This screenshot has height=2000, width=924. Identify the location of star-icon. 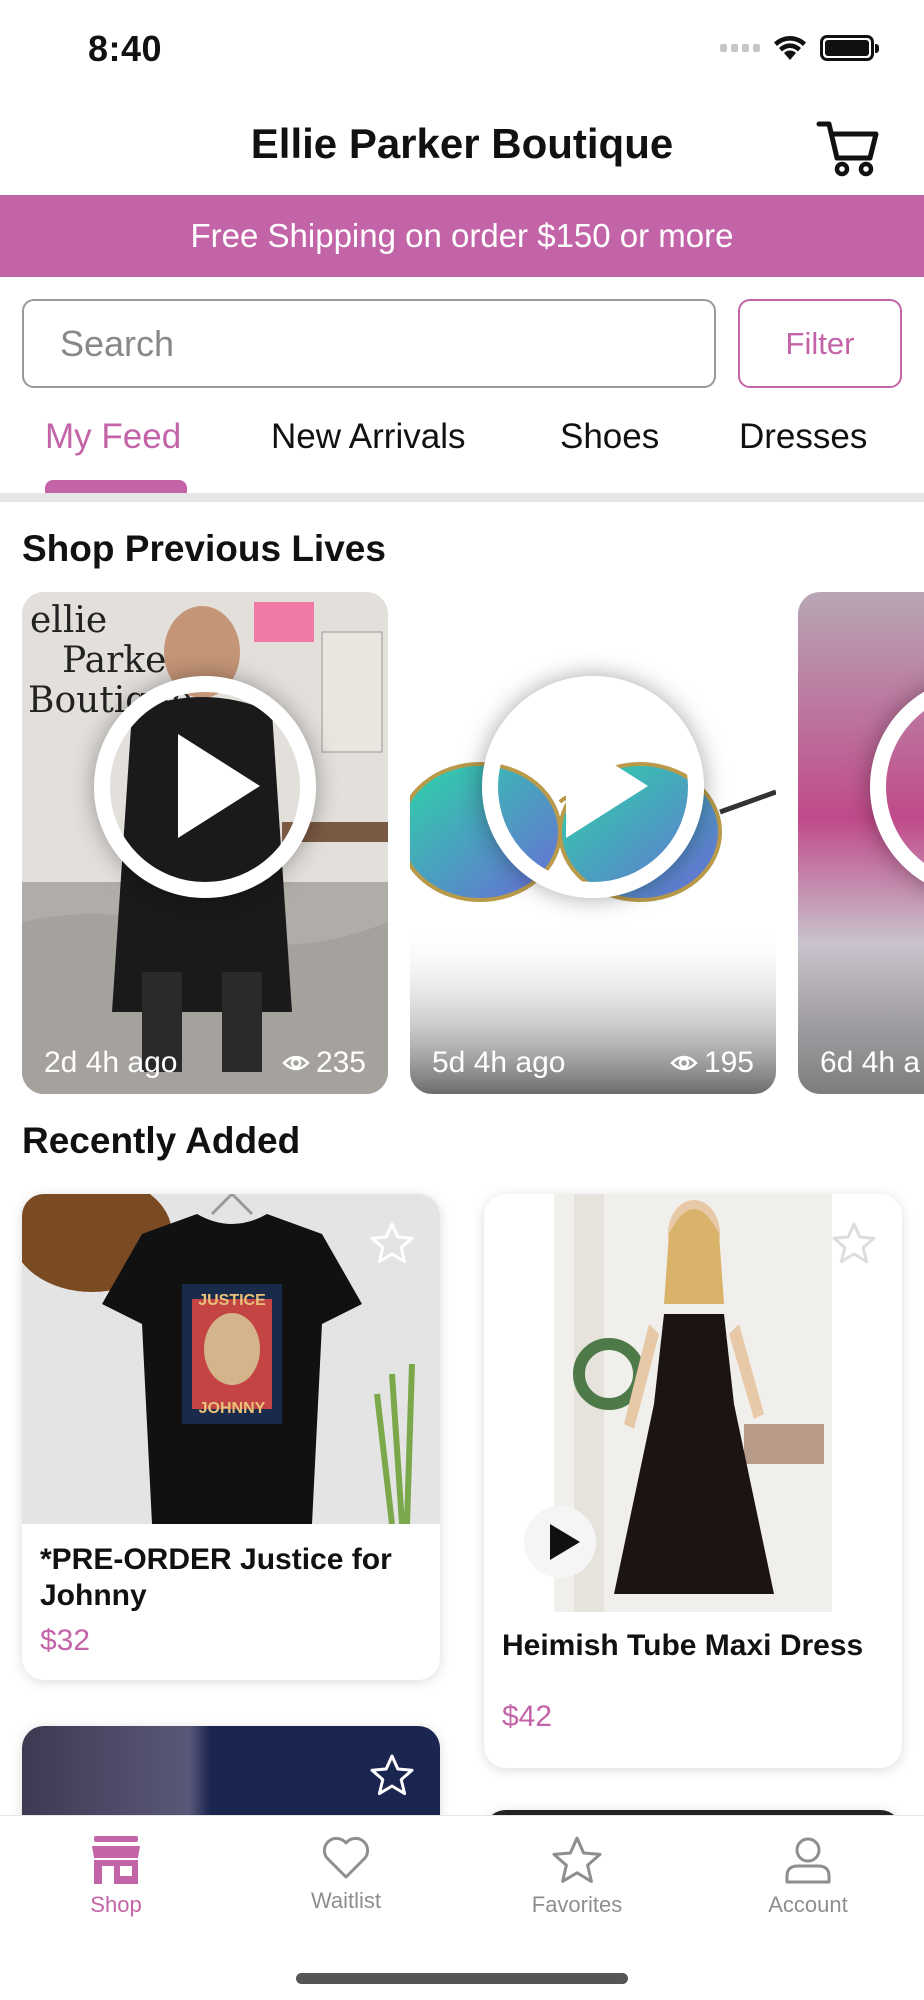
(577, 1859).